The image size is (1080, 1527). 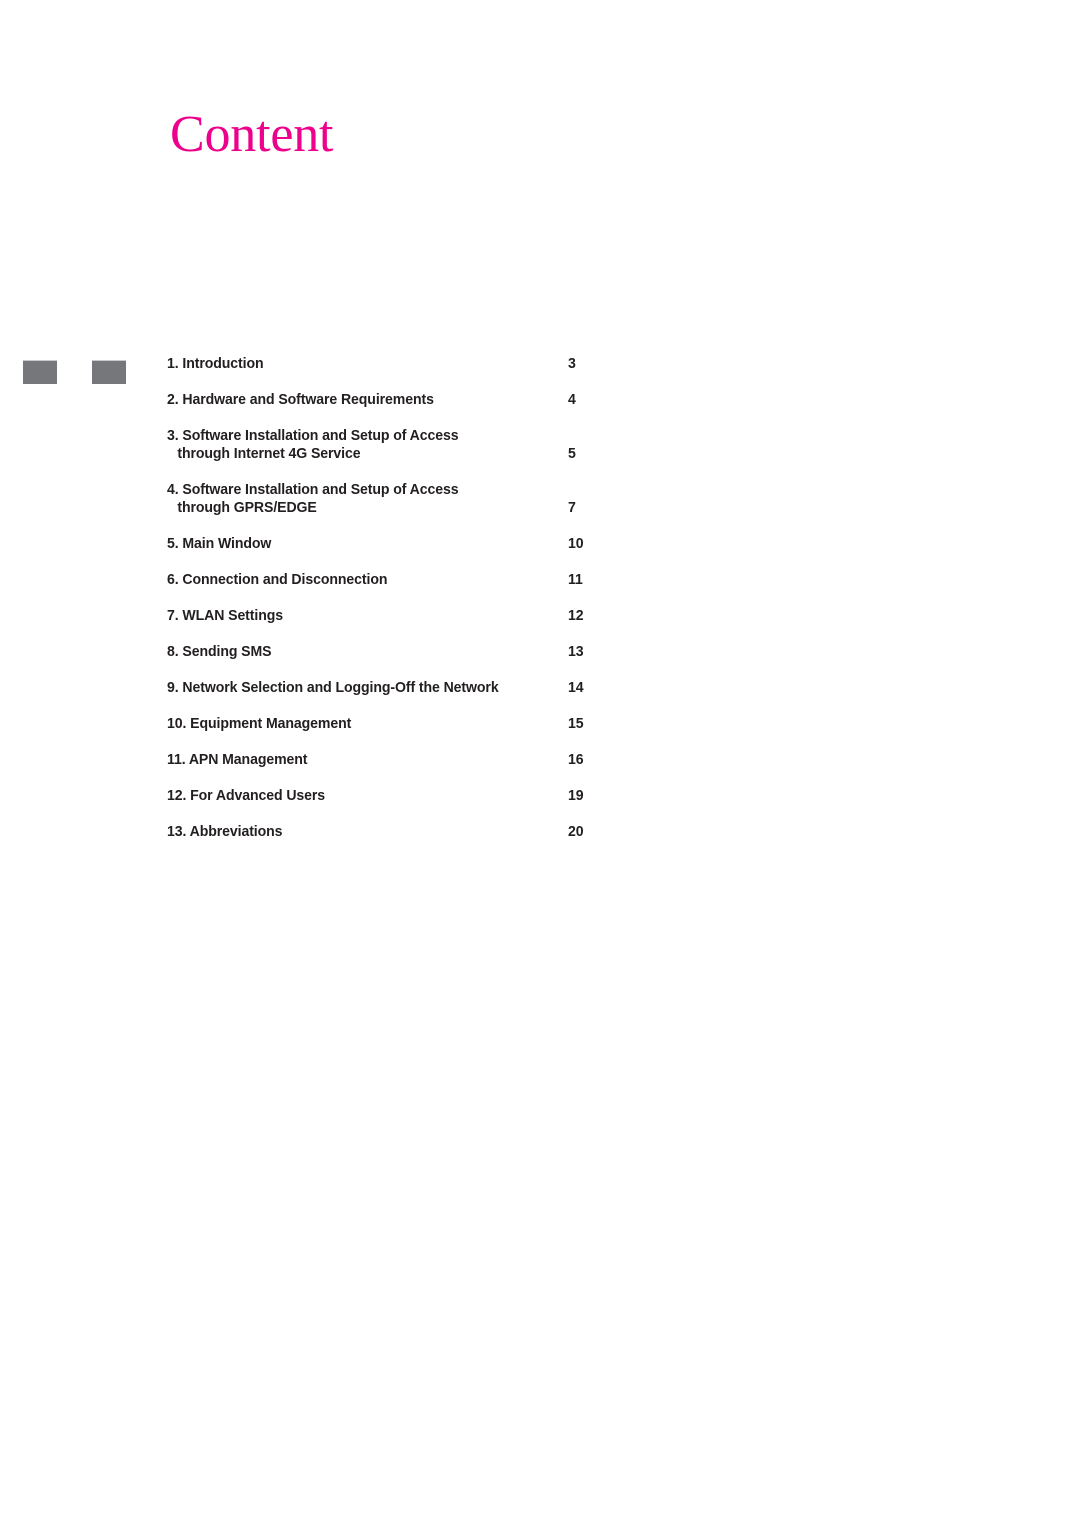 What do you see at coordinates (575, 579) in the screenshot?
I see `toc-entry-page-number: 11` at bounding box center [575, 579].